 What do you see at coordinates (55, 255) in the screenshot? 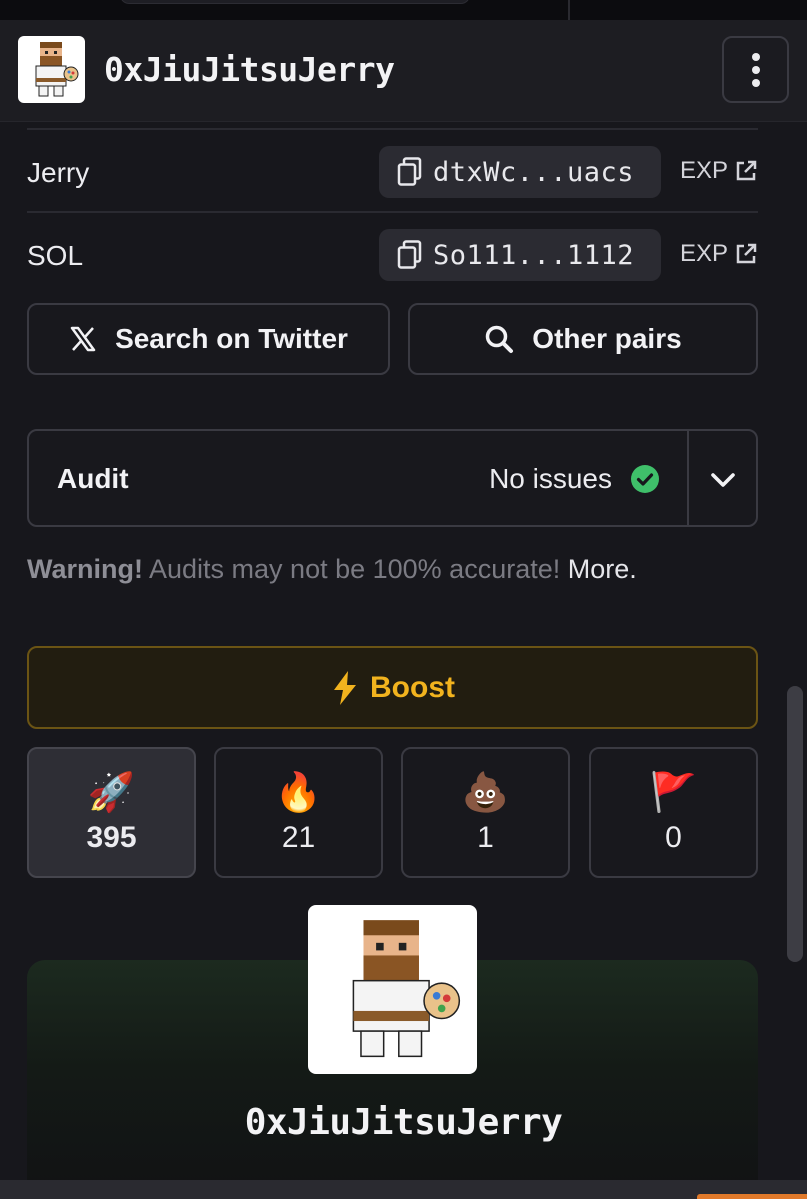
I see `token-symbol-label: SOL` at bounding box center [55, 255].